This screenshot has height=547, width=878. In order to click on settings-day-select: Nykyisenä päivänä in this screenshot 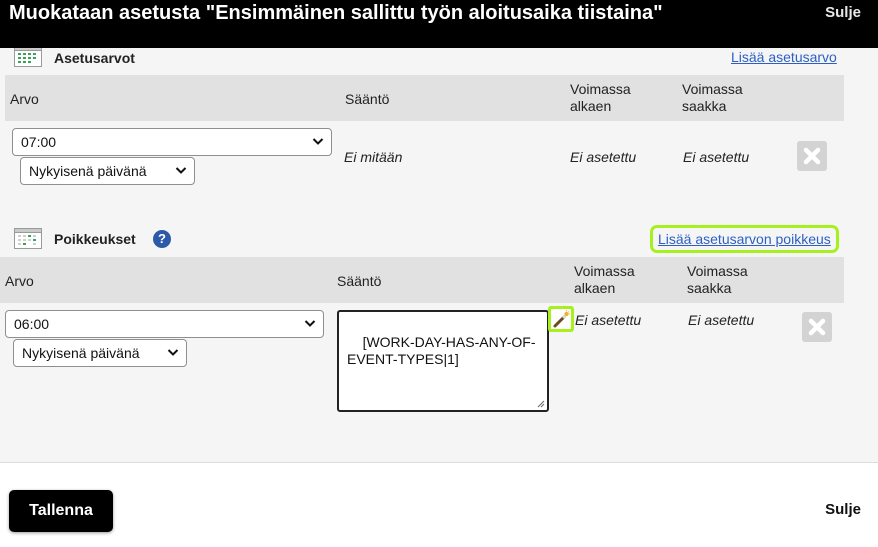, I will do `click(107, 171)`.